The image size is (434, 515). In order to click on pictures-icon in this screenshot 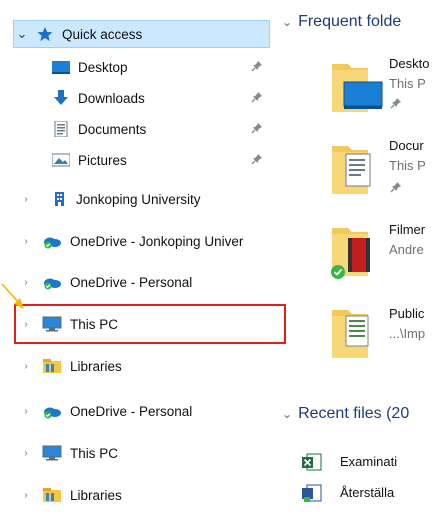, I will do `click(61, 160)`.